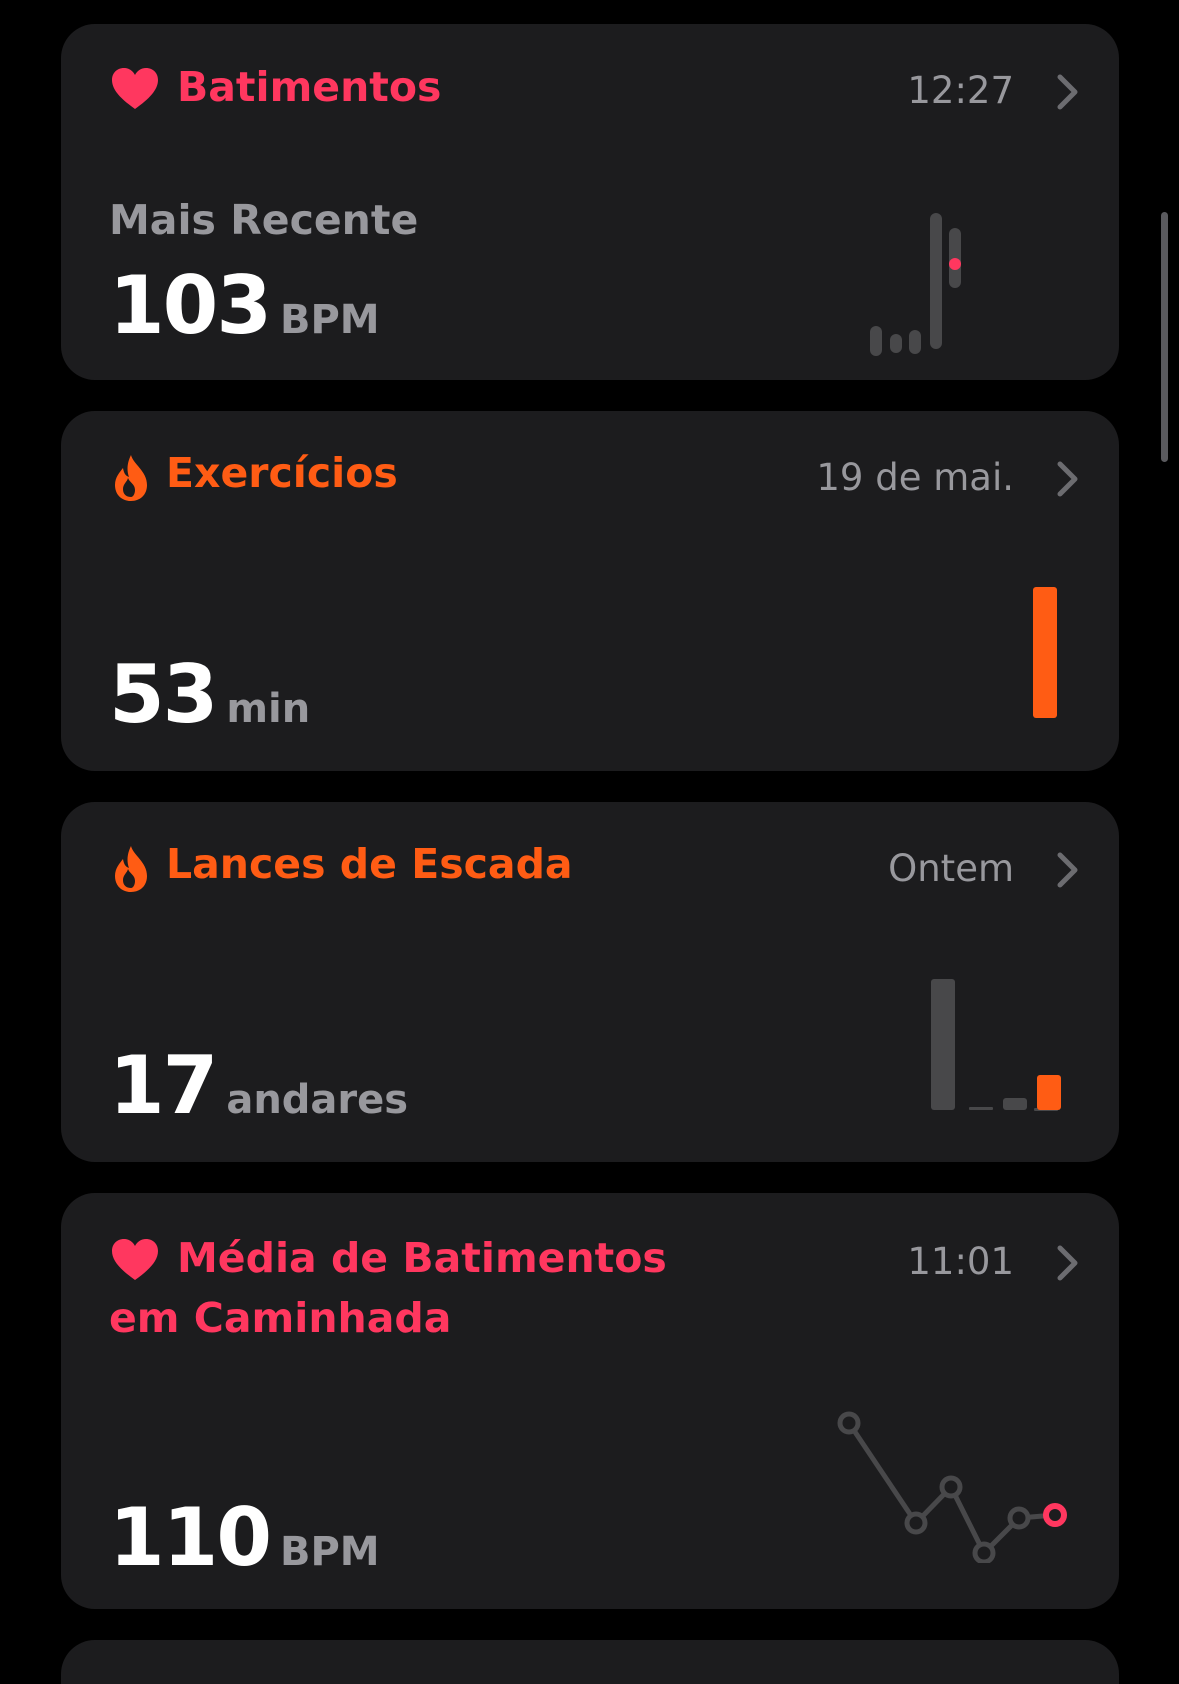 This screenshot has height=1684, width=1179. Describe the element at coordinates (1055, 1515) in the screenshot. I see `latest-data-point` at that location.